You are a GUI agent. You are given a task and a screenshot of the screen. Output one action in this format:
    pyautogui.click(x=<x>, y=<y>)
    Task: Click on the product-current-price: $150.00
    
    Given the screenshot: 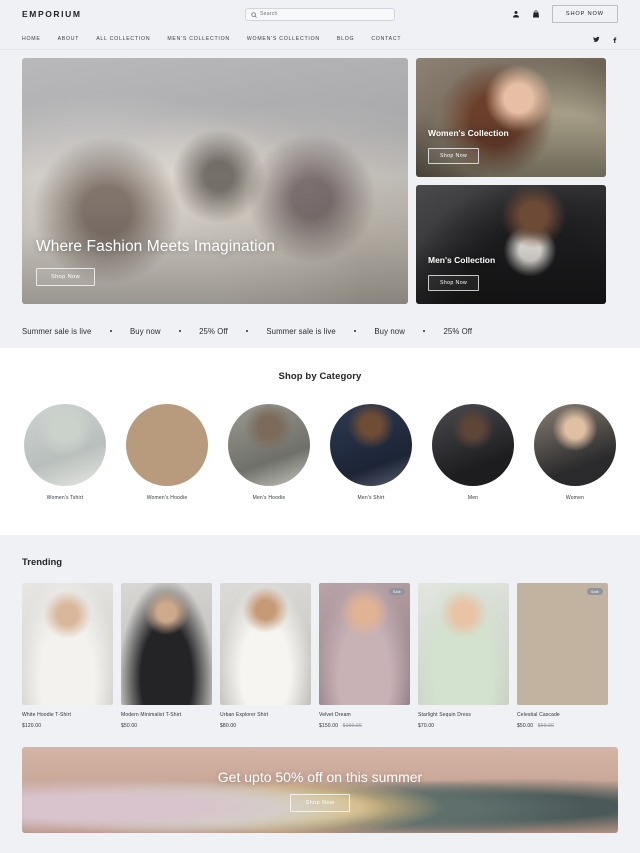 What is the action you would take?
    pyautogui.click(x=329, y=726)
    